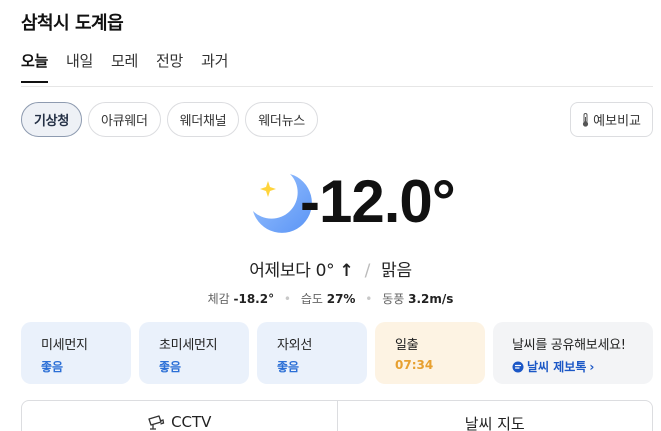  Describe the element at coordinates (156, 422) in the screenshot. I see `cctv-camera-icon` at that location.